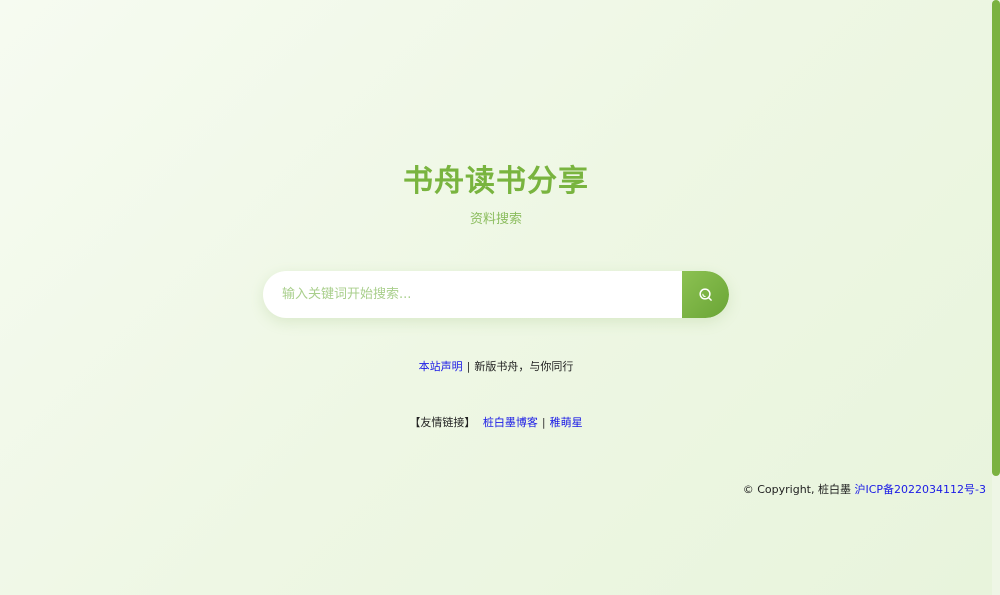 This screenshot has width=1000, height=595. I want to click on friend-link-blog: 桩白墨博客, so click(510, 422).